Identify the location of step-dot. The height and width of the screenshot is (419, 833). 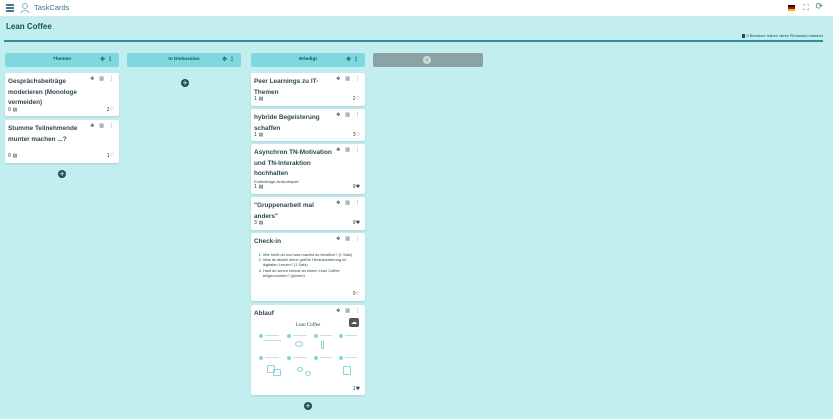
(261, 358).